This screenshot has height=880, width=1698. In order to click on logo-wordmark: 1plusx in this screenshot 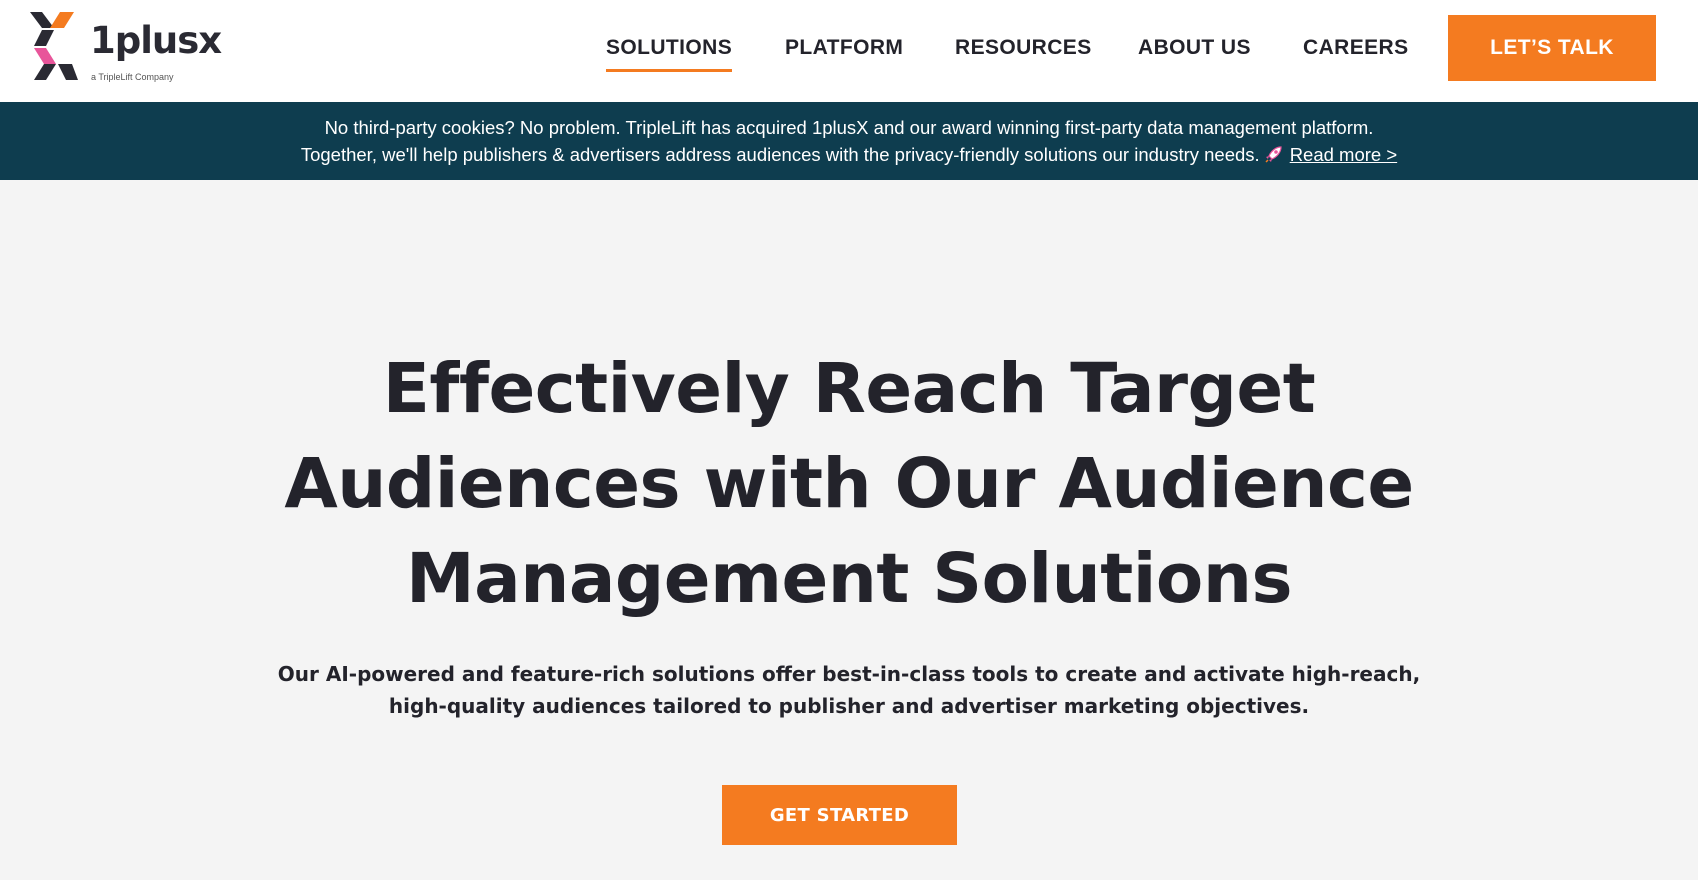, I will do `click(156, 40)`.